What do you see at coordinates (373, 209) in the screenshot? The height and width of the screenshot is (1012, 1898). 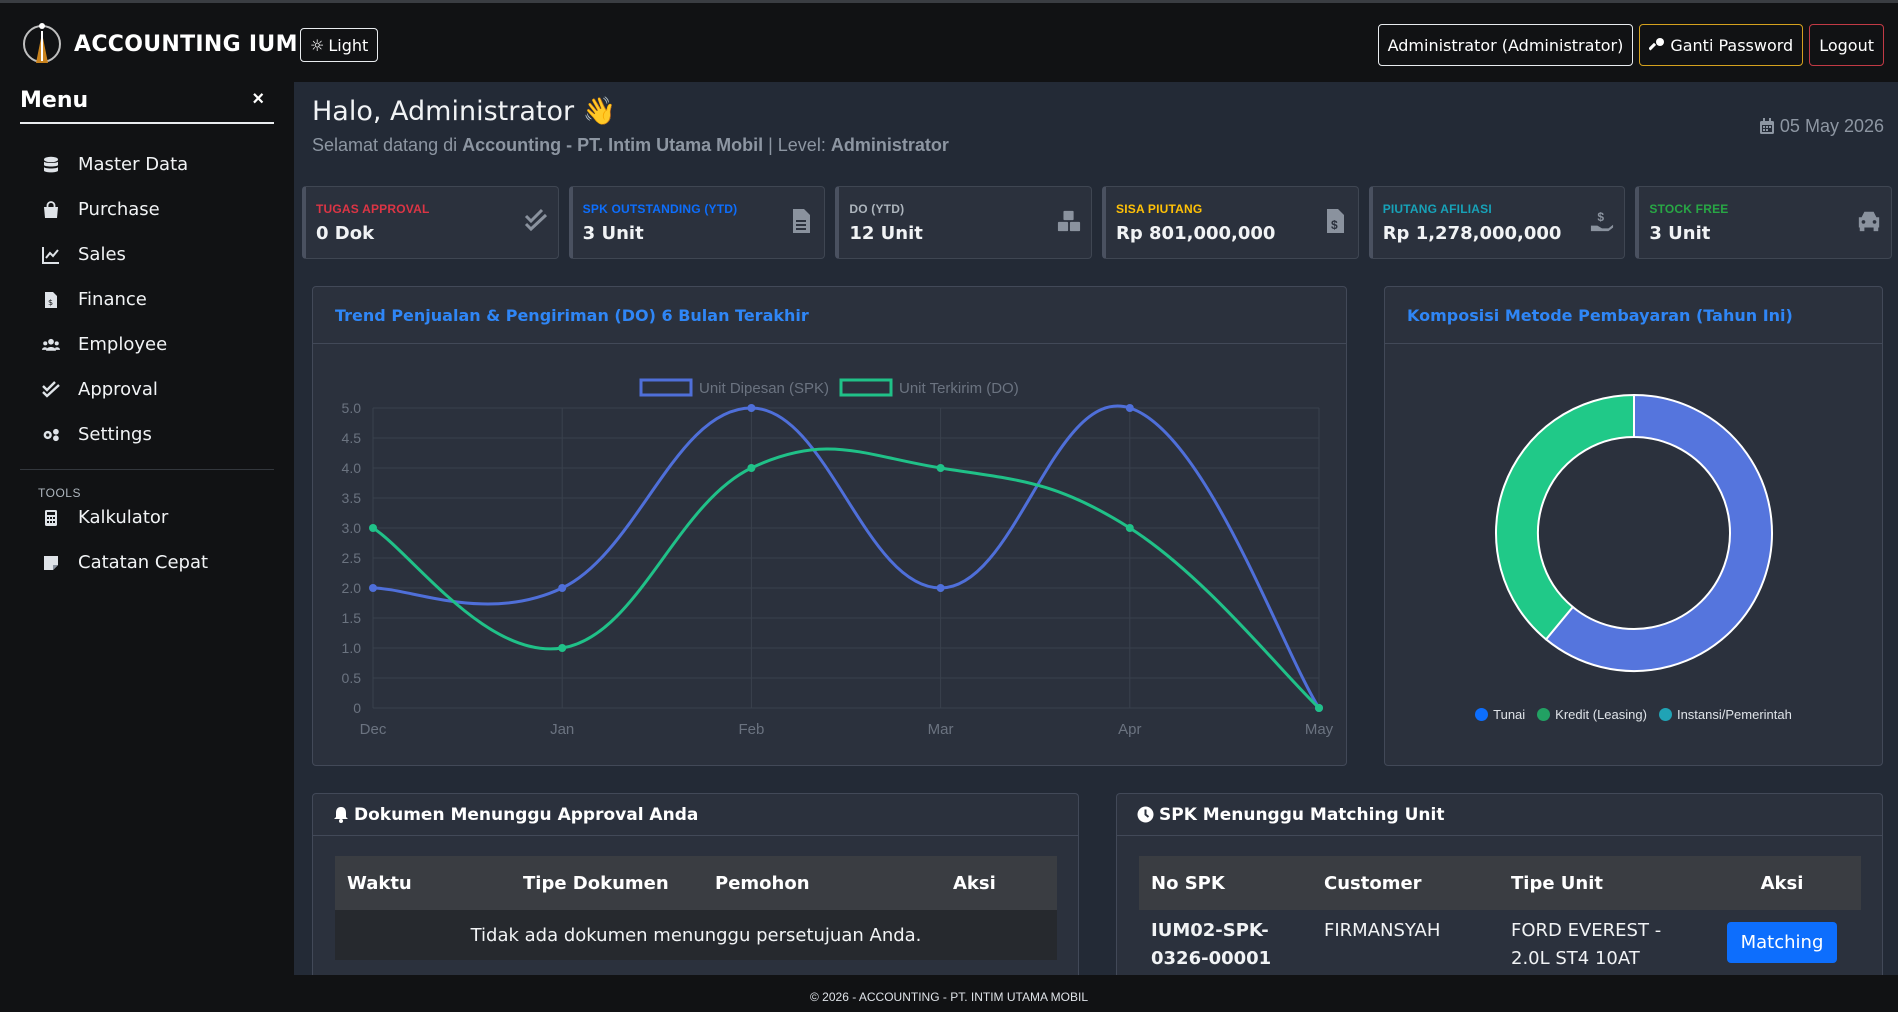 I see `stat-card-label: TUGAS APPROVAL` at bounding box center [373, 209].